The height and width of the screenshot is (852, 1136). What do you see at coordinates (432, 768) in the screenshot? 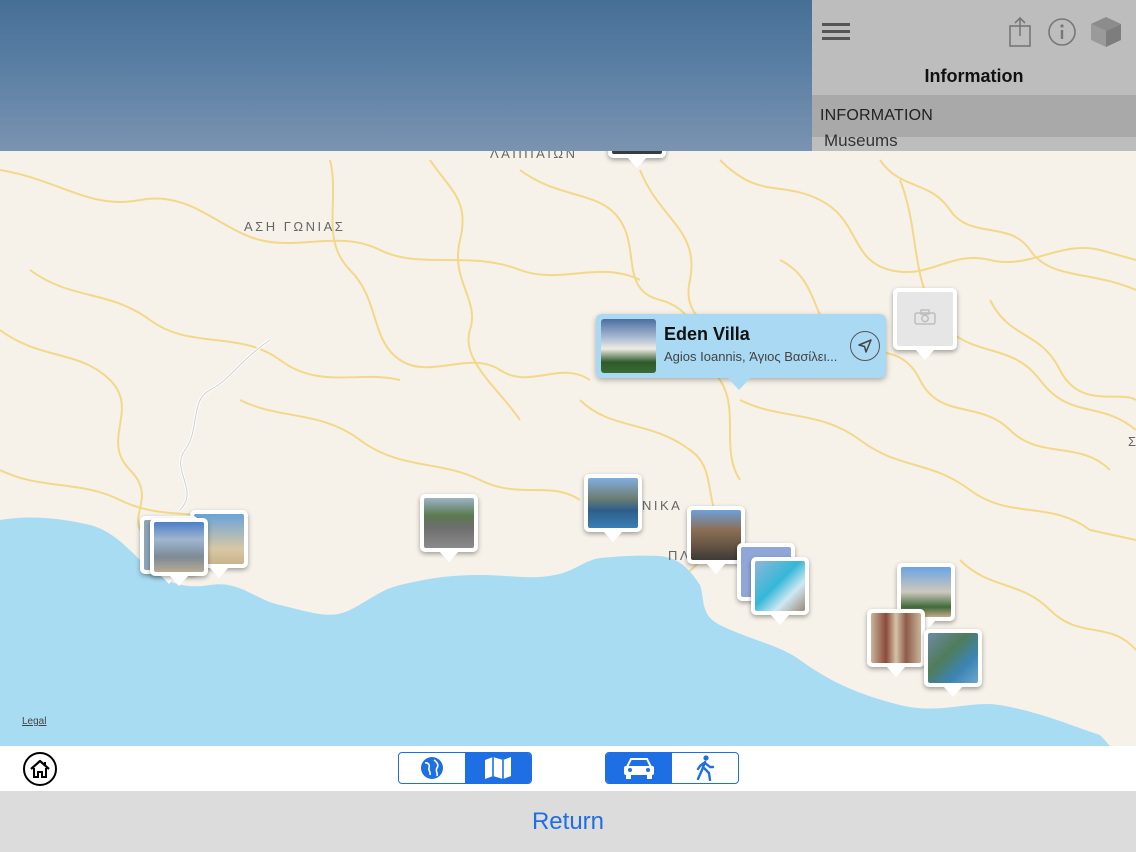
I see `globe-icon` at bounding box center [432, 768].